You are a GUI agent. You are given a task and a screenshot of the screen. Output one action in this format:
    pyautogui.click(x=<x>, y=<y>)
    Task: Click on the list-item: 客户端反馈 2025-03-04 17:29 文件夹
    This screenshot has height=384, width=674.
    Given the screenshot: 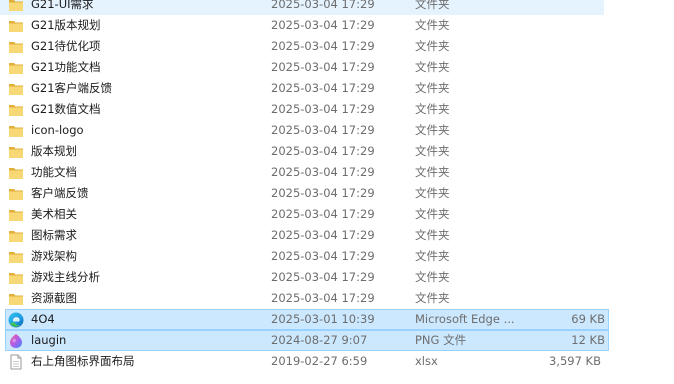 What is the action you would take?
    pyautogui.click(x=337, y=193)
    